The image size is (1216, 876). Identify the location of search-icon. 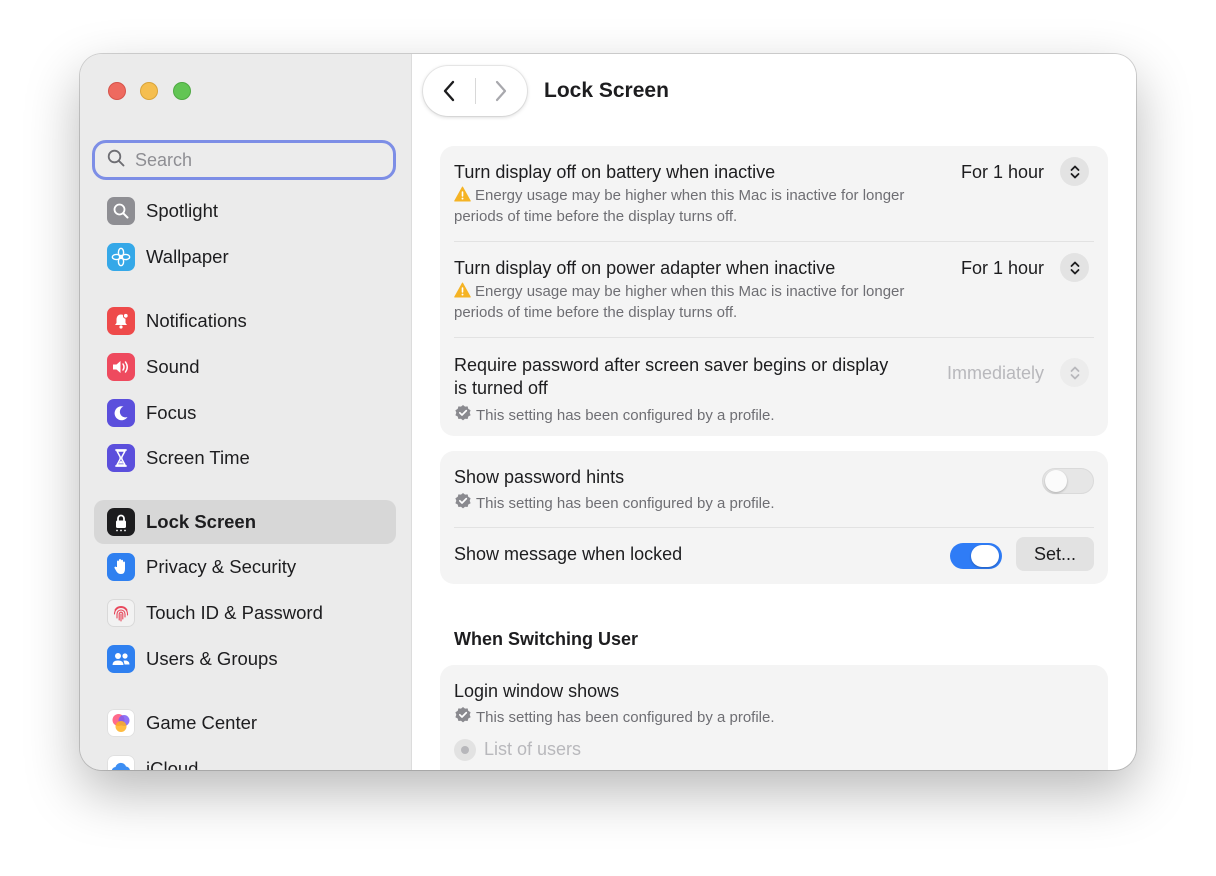
(116, 160).